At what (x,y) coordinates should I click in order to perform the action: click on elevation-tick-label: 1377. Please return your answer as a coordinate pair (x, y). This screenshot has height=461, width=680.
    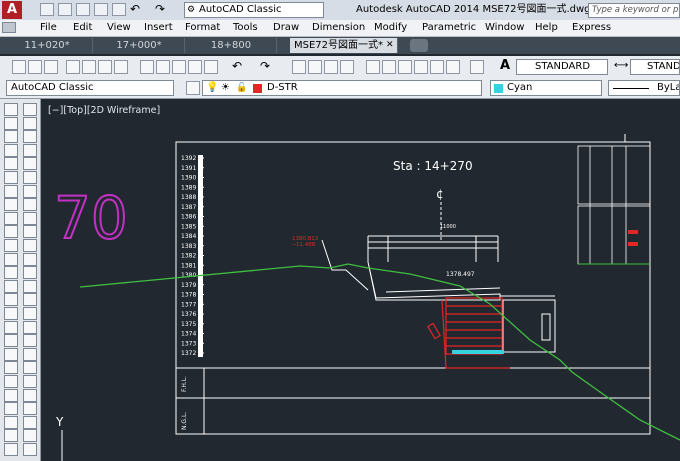
    Looking at the image, I should click on (188, 304).